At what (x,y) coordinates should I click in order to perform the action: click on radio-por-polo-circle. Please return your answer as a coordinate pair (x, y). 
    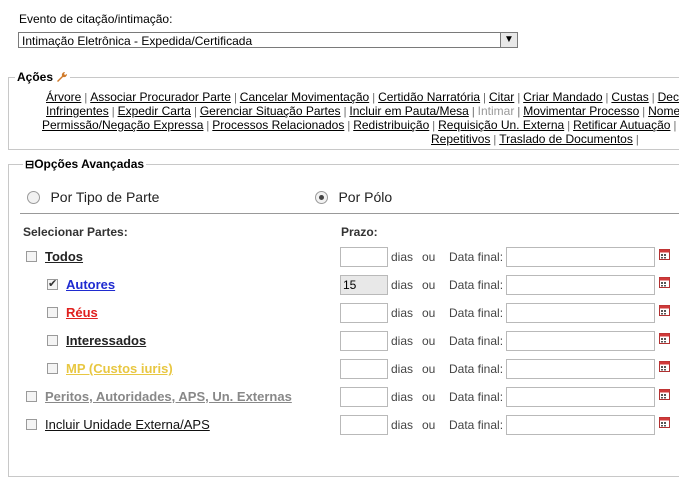
    Looking at the image, I should click on (321, 198).